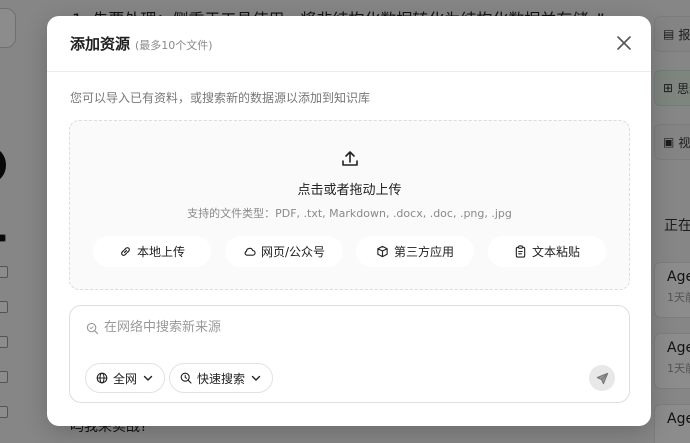 The height and width of the screenshot is (443, 690). I want to click on cloud-icon, so click(250, 251).